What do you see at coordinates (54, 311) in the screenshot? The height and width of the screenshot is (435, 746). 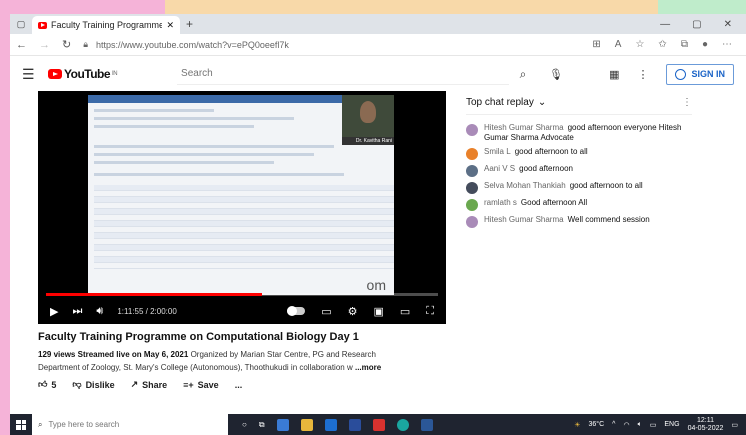 I see `play-icon: ▶` at bounding box center [54, 311].